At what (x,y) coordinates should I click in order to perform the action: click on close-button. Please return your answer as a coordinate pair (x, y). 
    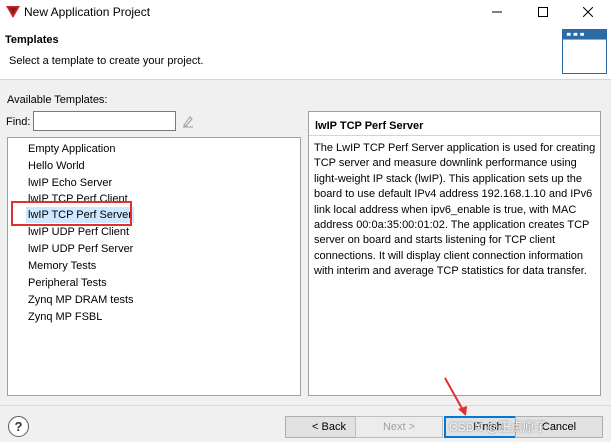
    Looking at the image, I should click on (588, 12).